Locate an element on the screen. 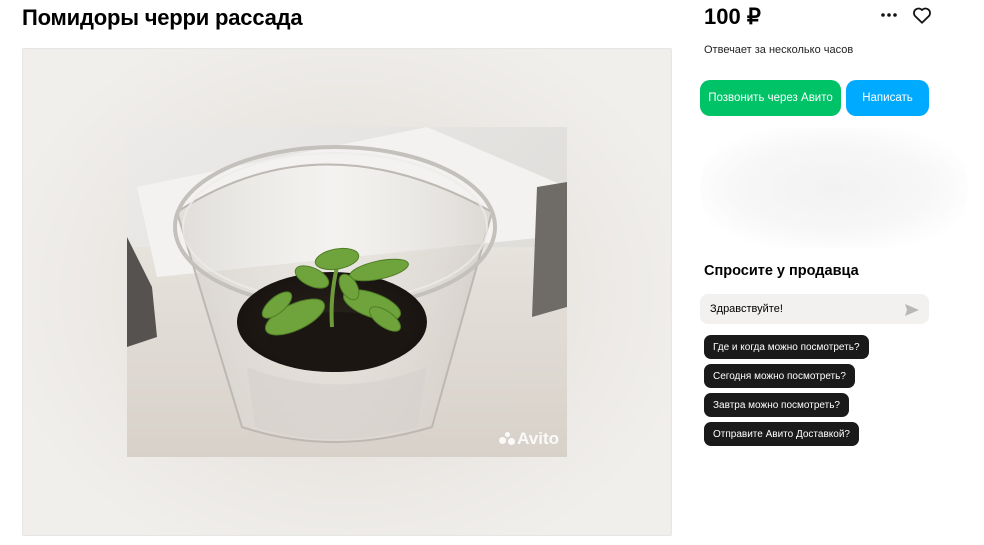 This screenshot has width=984, height=545. write-message-button: Написать is located at coordinates (887, 98).